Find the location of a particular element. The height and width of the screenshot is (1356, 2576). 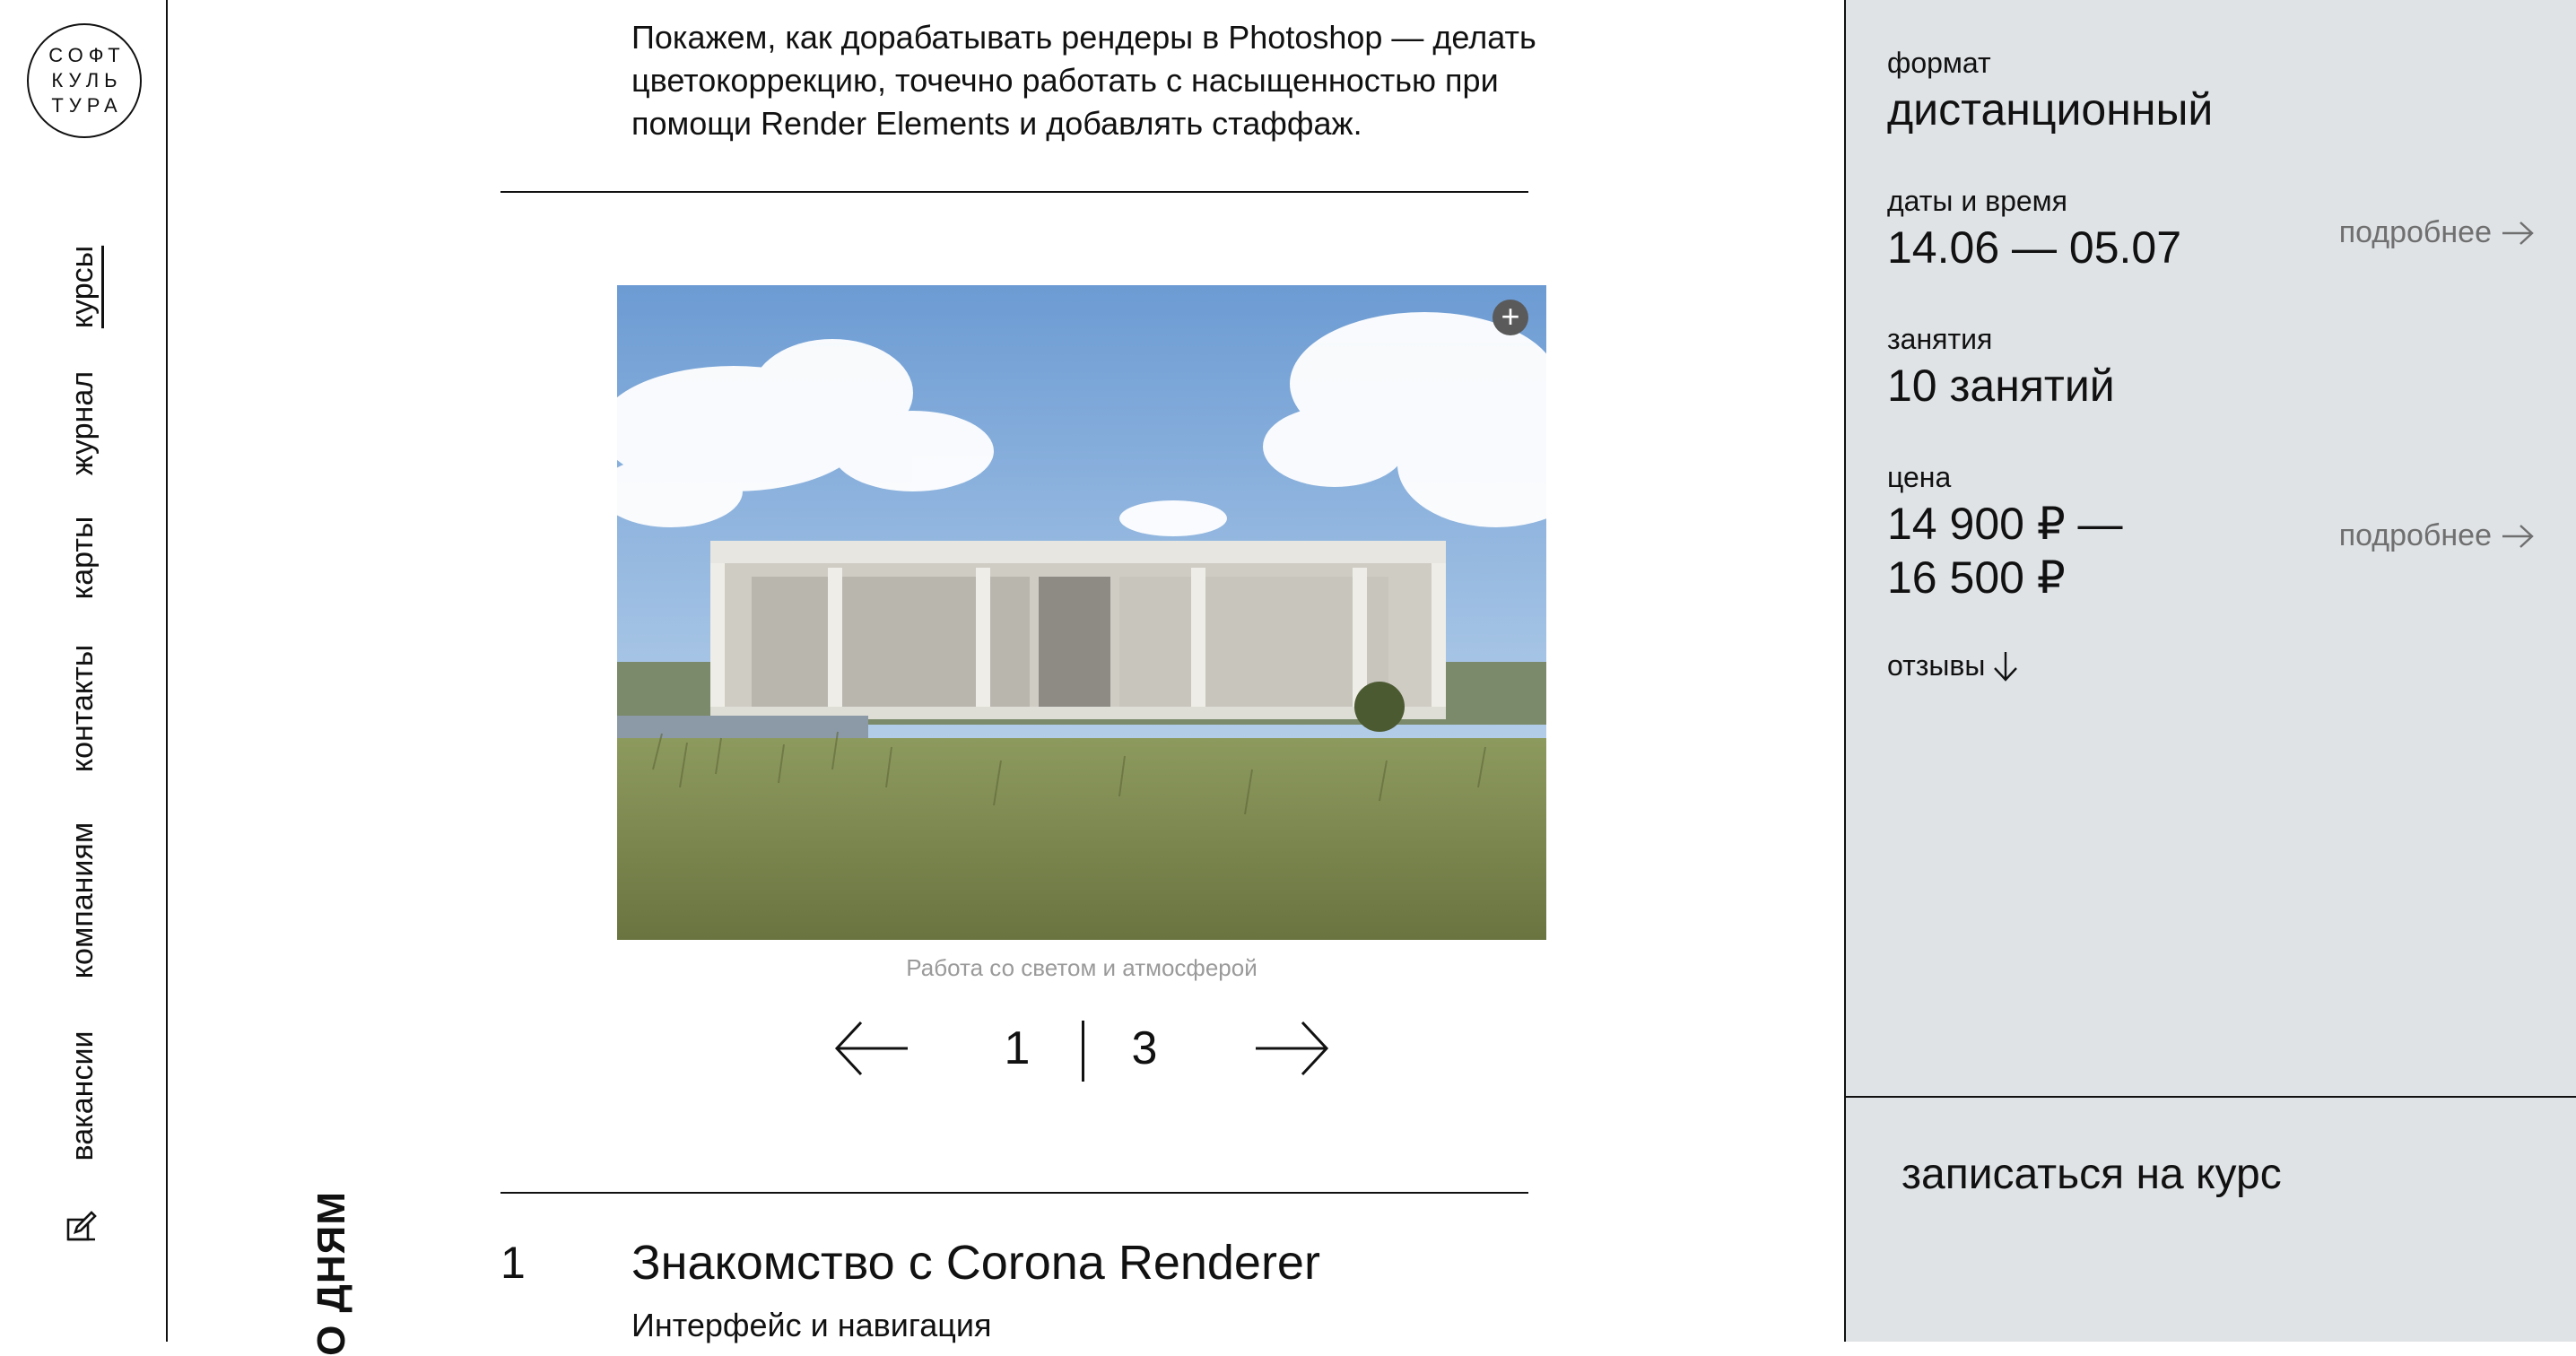

day-title: Знакомство с Corona Renderer is located at coordinates (975, 1263).